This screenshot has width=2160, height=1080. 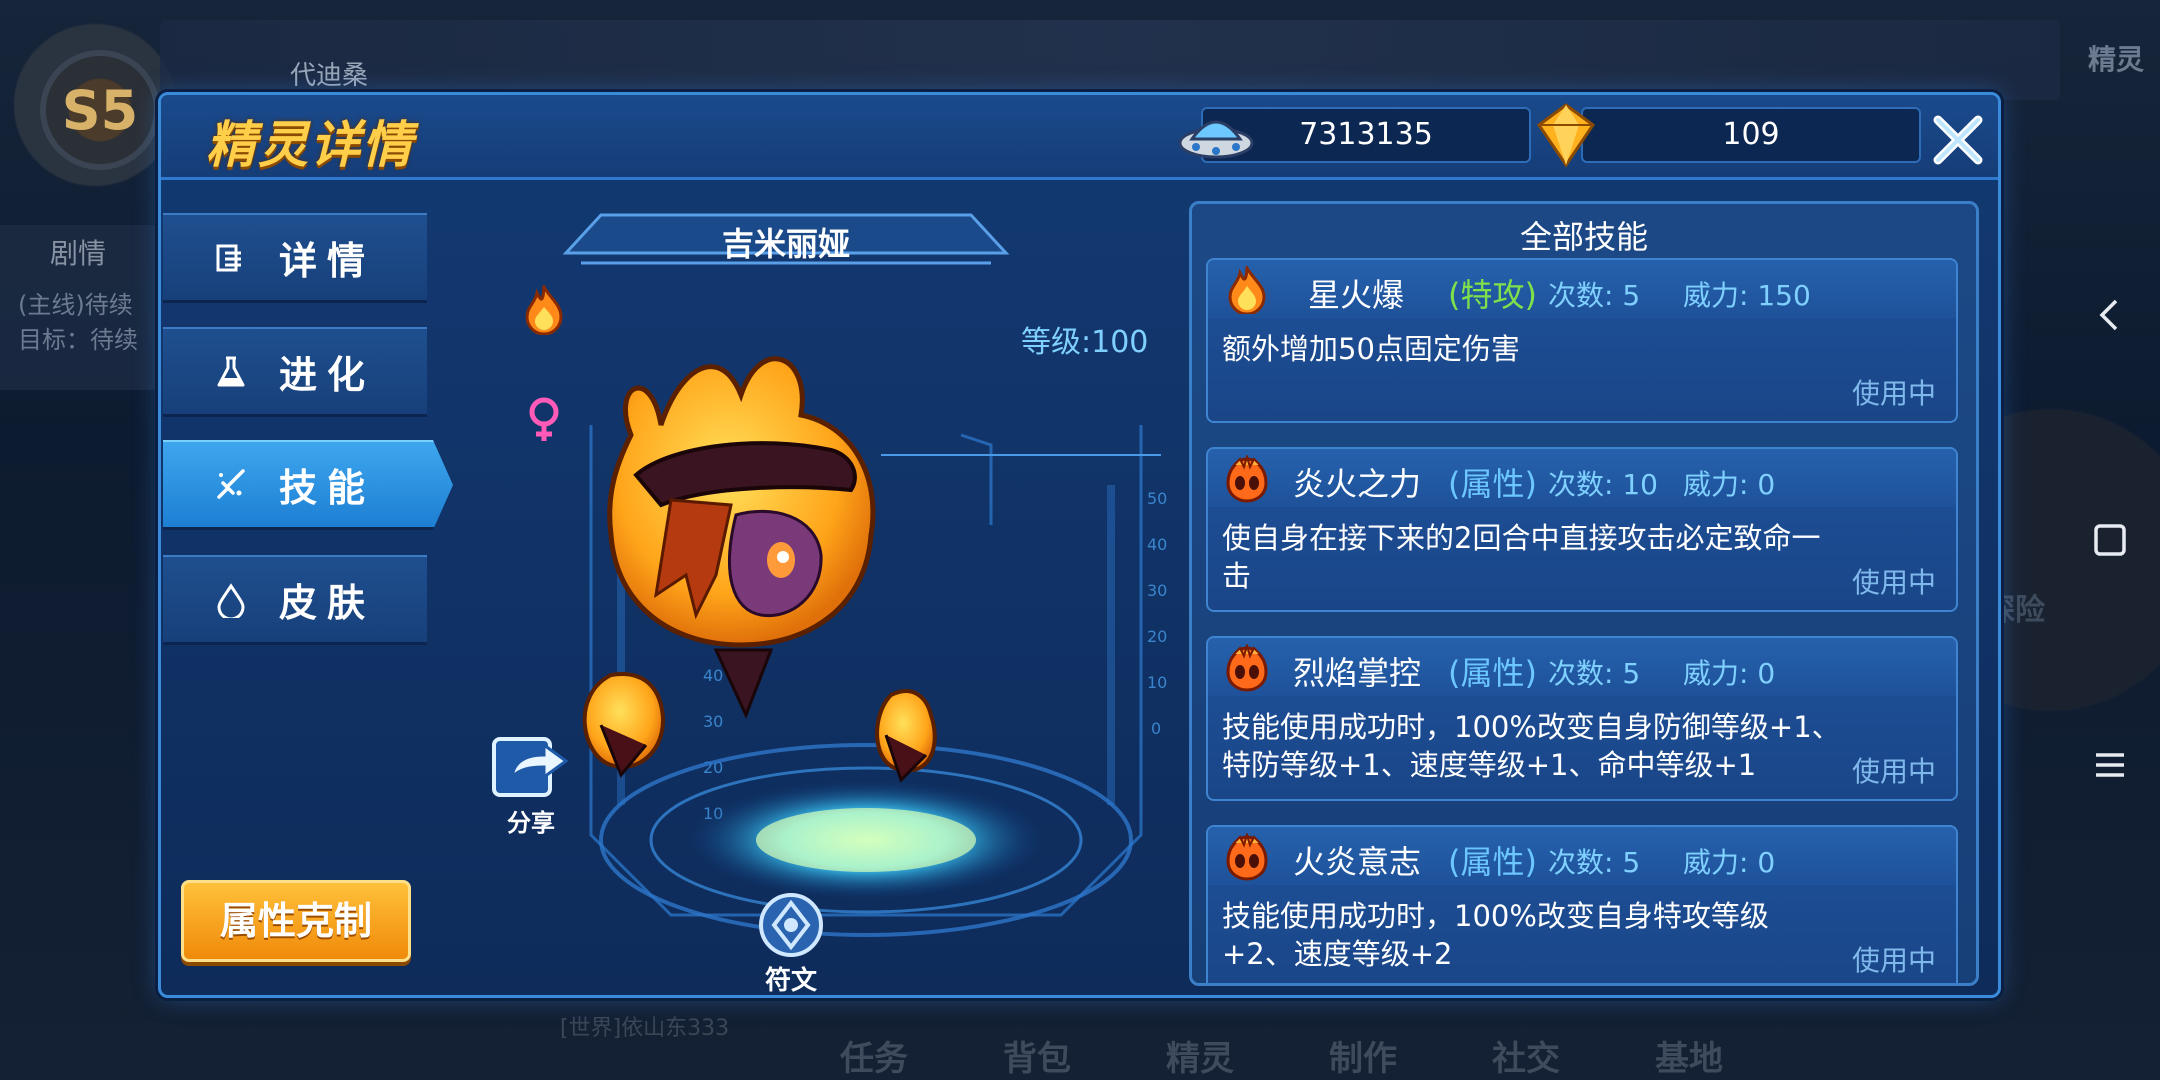 What do you see at coordinates (790, 981) in the screenshot?
I see `rune-label: 符文` at bounding box center [790, 981].